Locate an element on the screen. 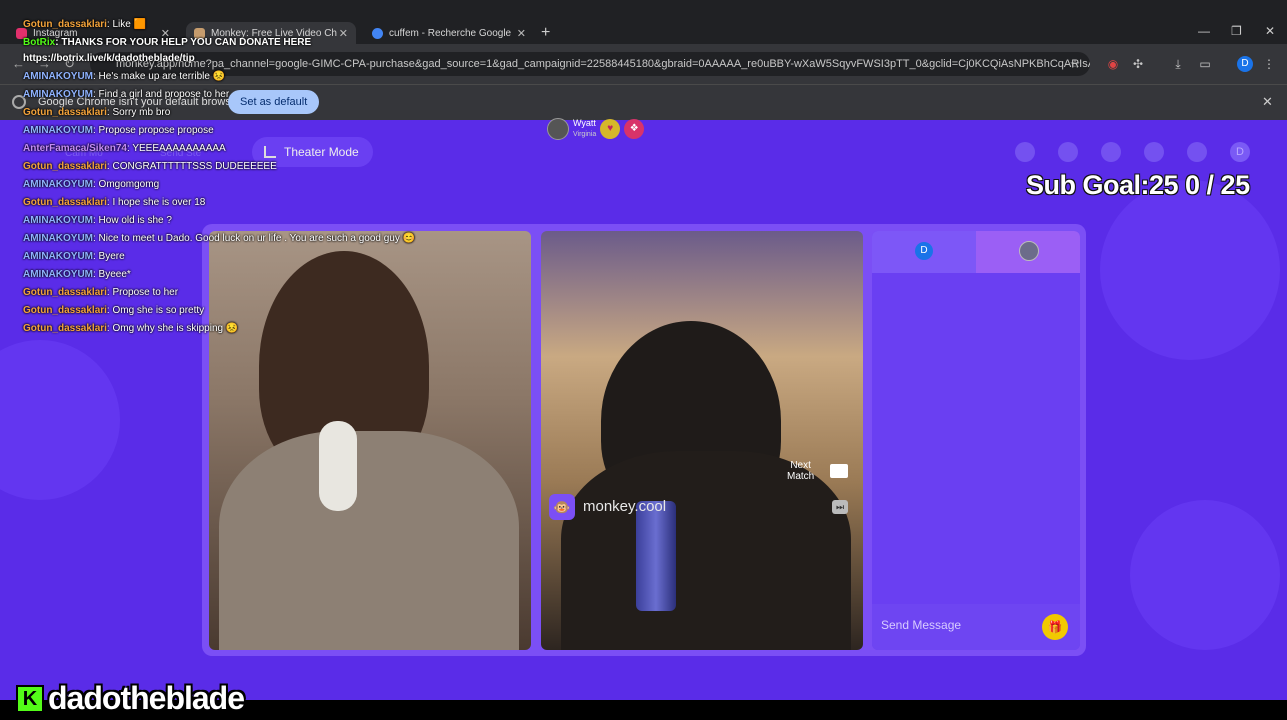 Image resolution: width=1287 pixels, height=720 pixels. extensions-puzzle-icon: ✣ is located at coordinates (1138, 64).